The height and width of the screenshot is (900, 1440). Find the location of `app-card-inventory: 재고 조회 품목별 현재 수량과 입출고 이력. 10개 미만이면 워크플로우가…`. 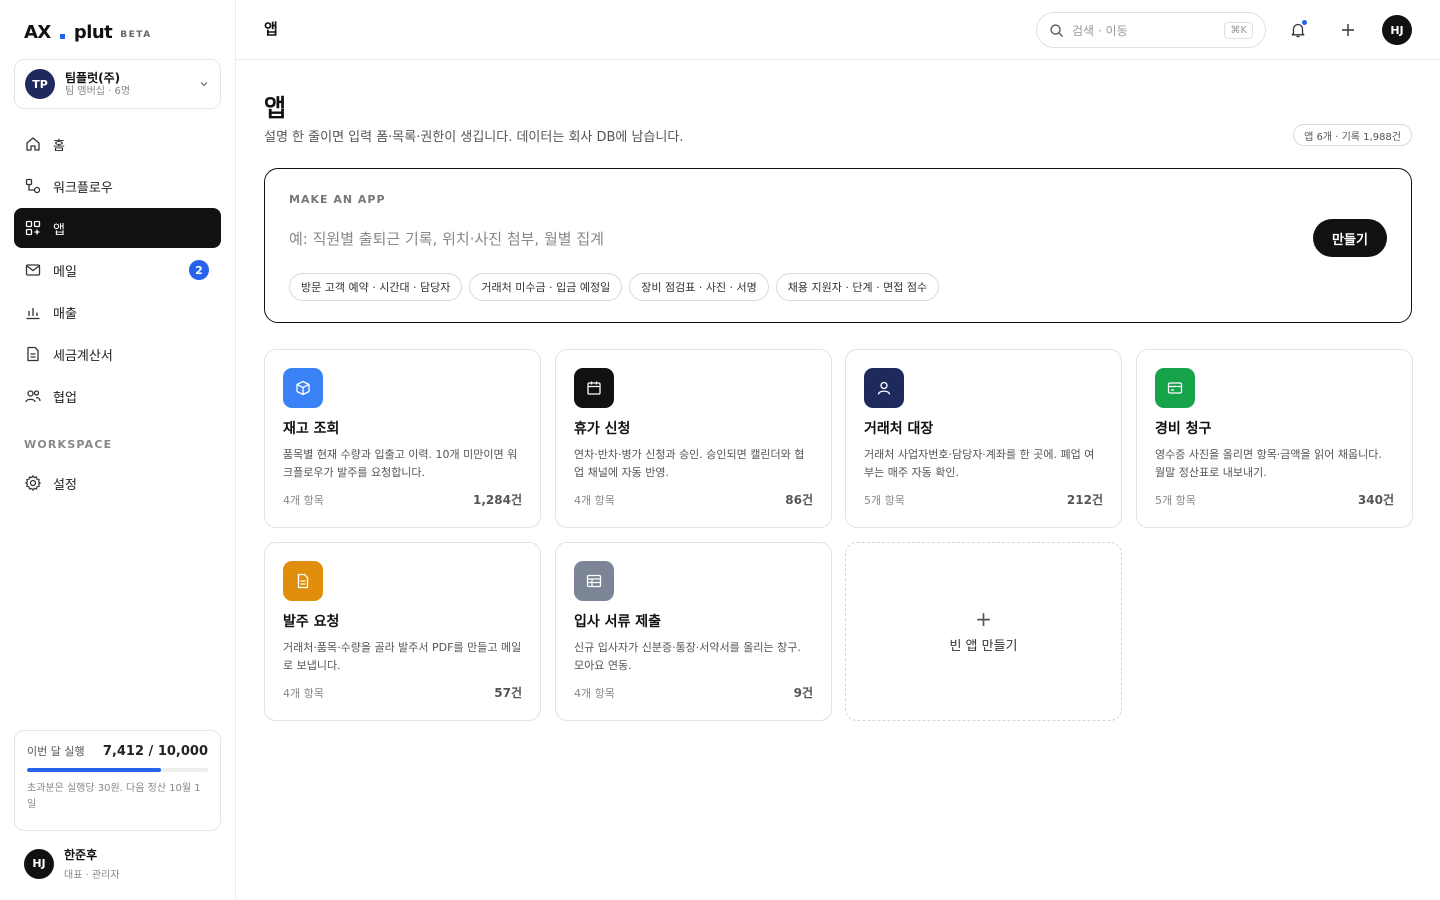

app-card-inventory: 재고 조회 품목별 현재 수량과 입출고 이력. 10개 미만이면 워크플로우가… is located at coordinates (402, 438).